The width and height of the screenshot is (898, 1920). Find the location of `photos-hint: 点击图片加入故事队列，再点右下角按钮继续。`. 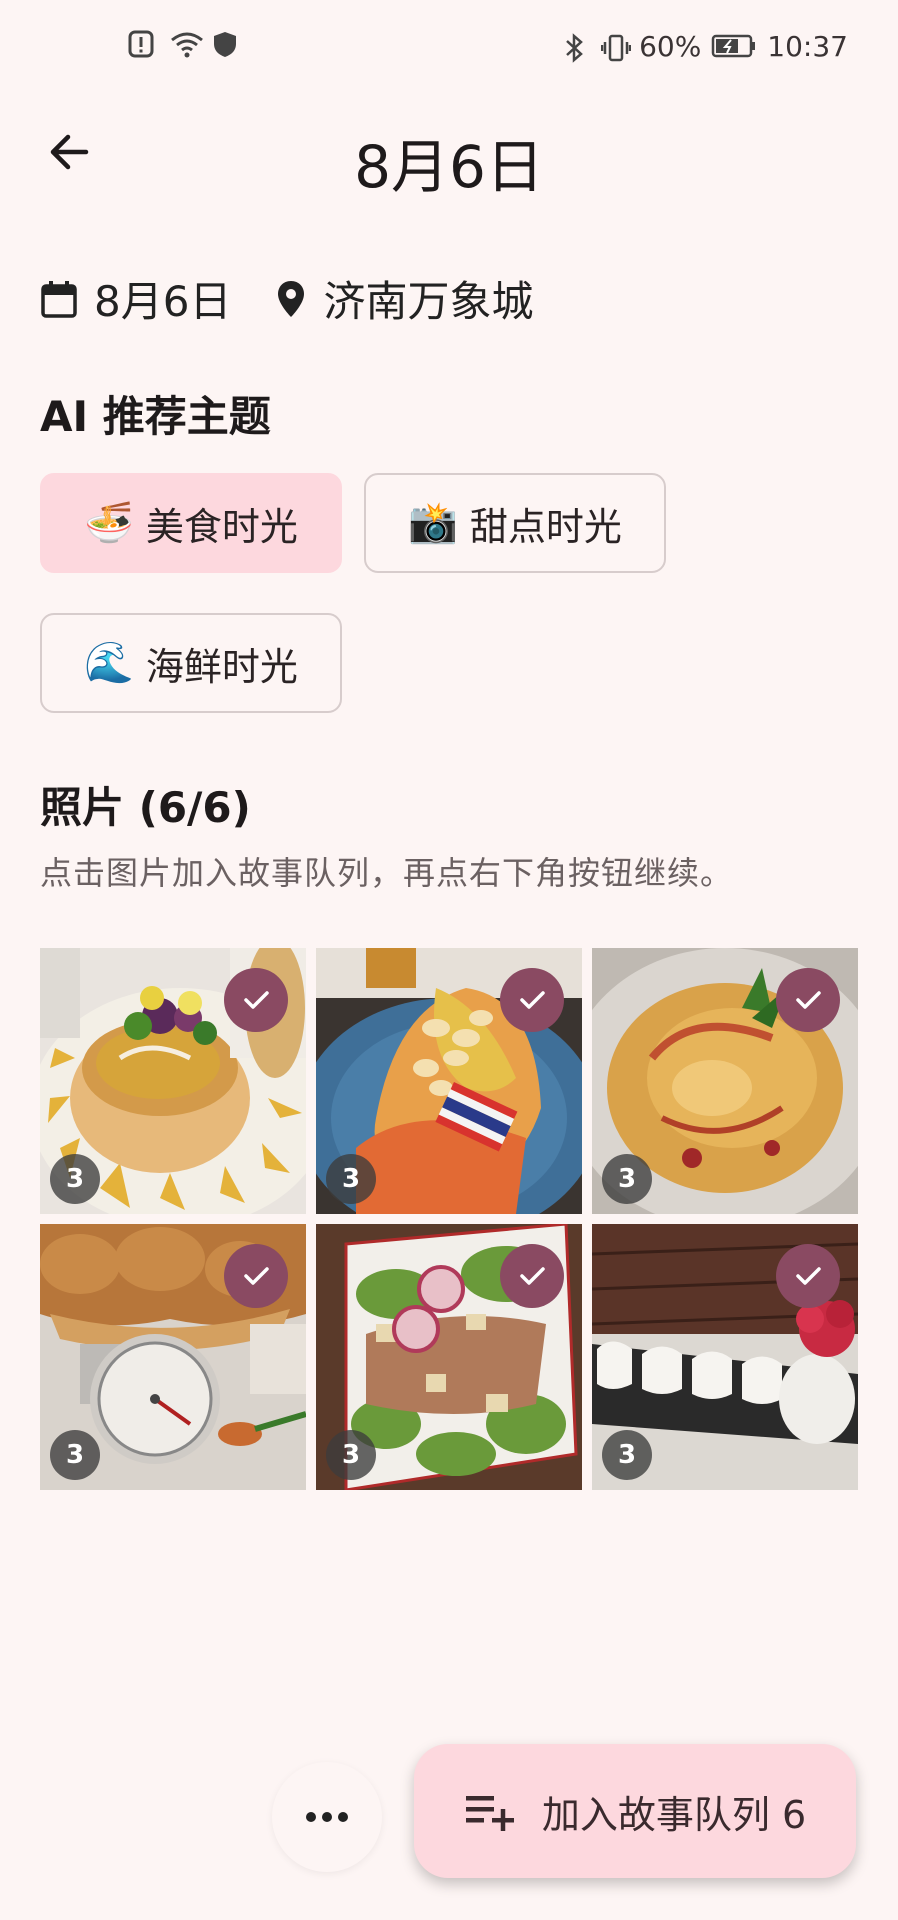

photos-hint: 点击图片加入故事队列，再点右下角按钮继续。 is located at coordinates (387, 873).